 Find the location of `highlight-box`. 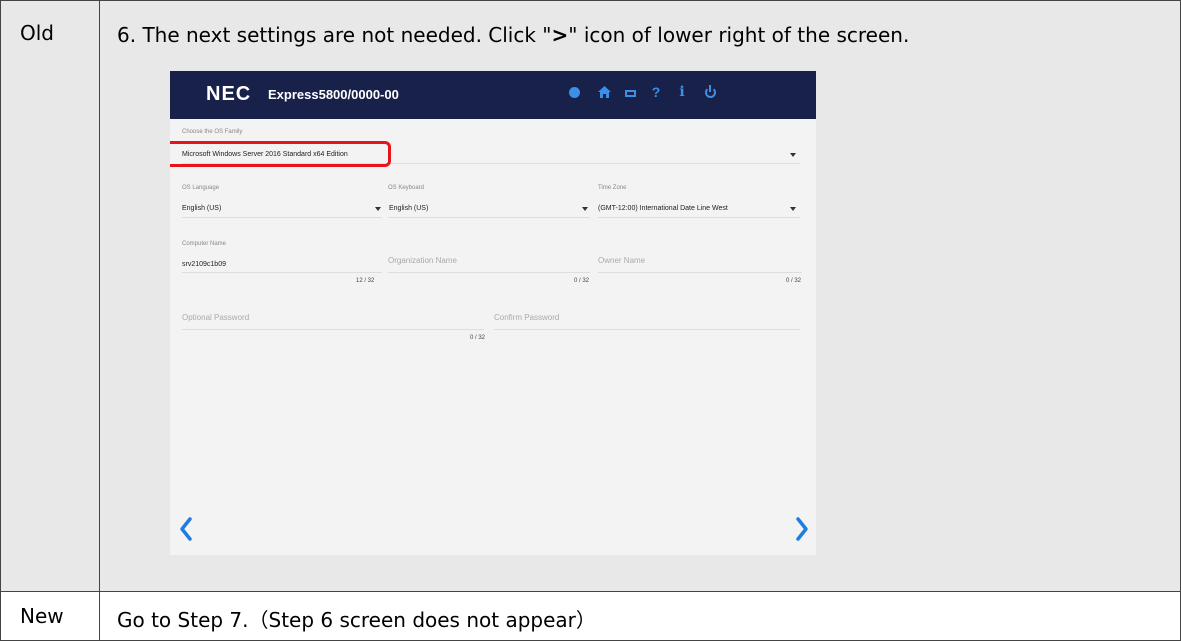

highlight-box is located at coordinates (280, 154).